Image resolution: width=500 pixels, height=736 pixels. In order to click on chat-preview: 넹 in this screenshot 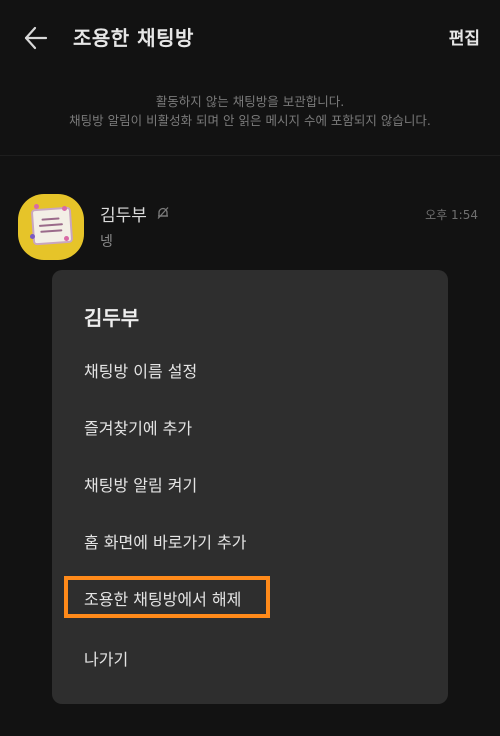, I will do `click(106, 242)`.